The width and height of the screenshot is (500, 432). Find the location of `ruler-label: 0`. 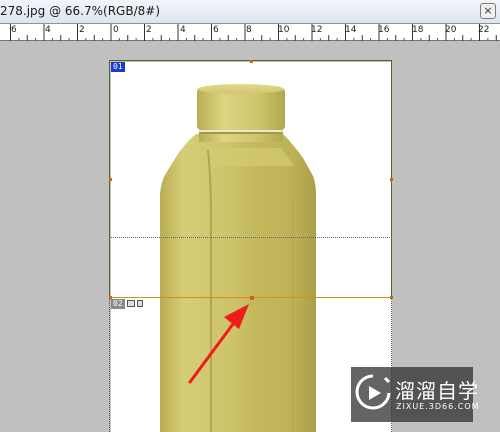

ruler-label: 0 is located at coordinates (116, 30).